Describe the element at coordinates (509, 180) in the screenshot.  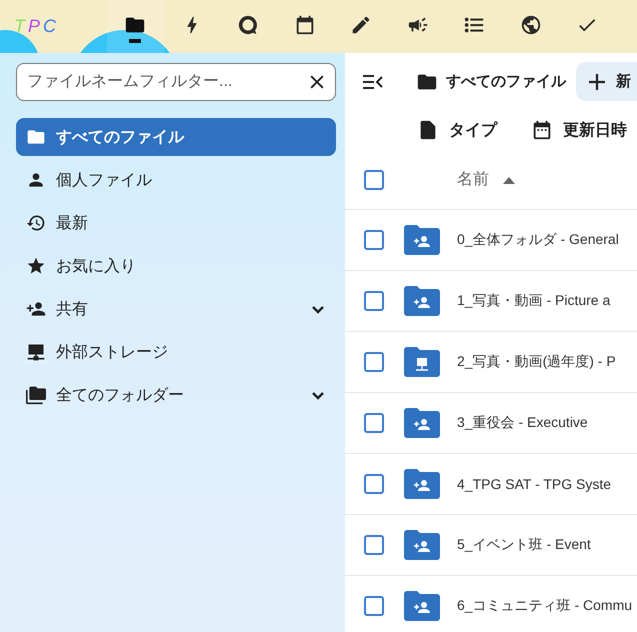
I see `sort-ascending-icon` at that location.